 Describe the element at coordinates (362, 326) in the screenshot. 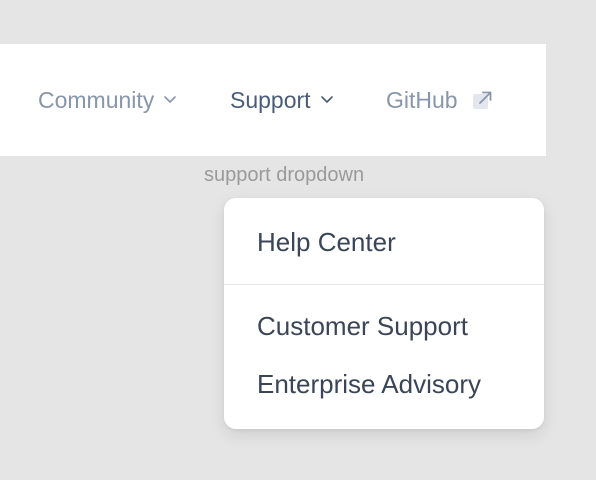

I see `menu-item-customer-support: Customer Support` at that location.